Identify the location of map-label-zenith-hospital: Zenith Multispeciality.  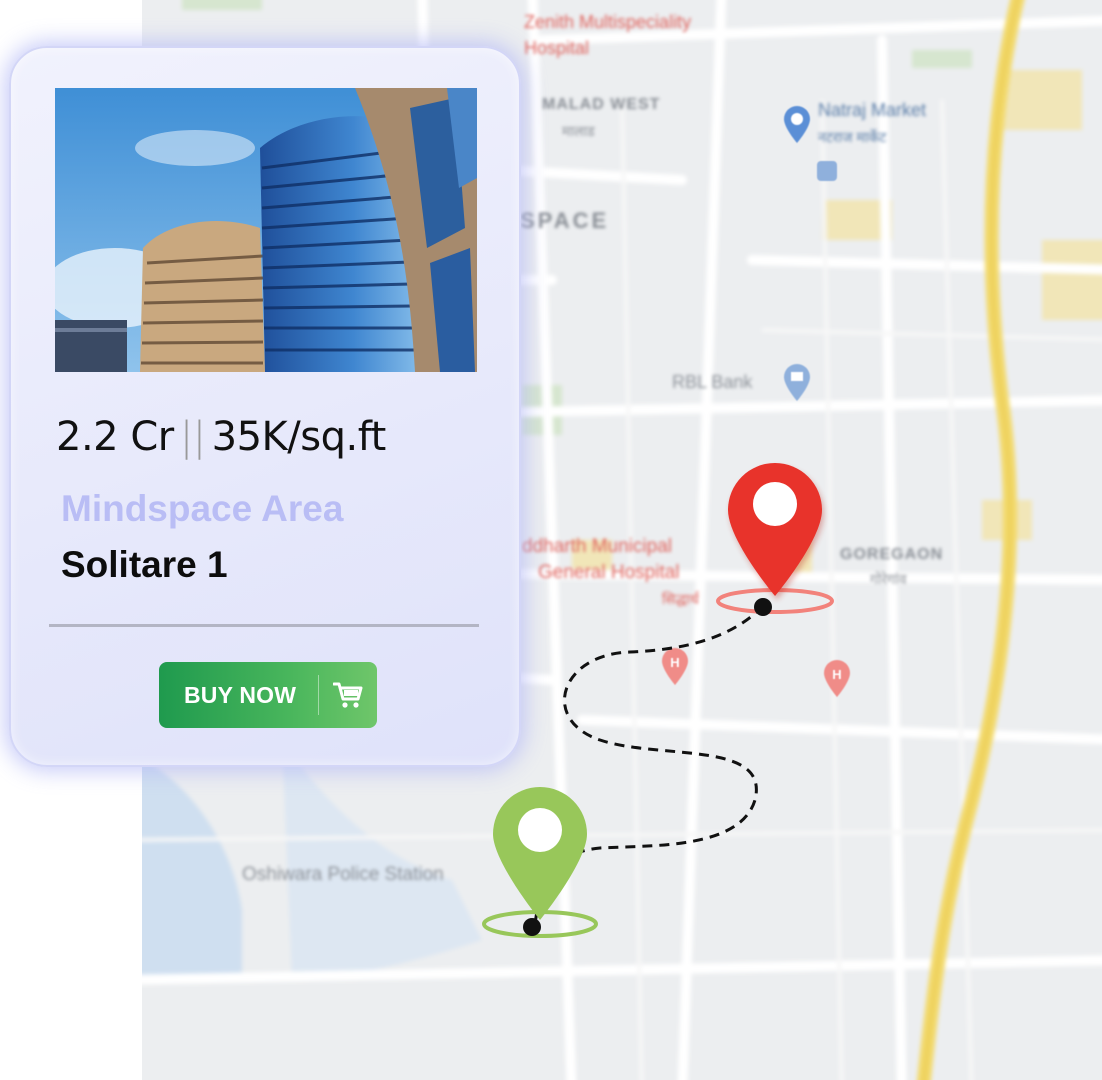
(608, 22).